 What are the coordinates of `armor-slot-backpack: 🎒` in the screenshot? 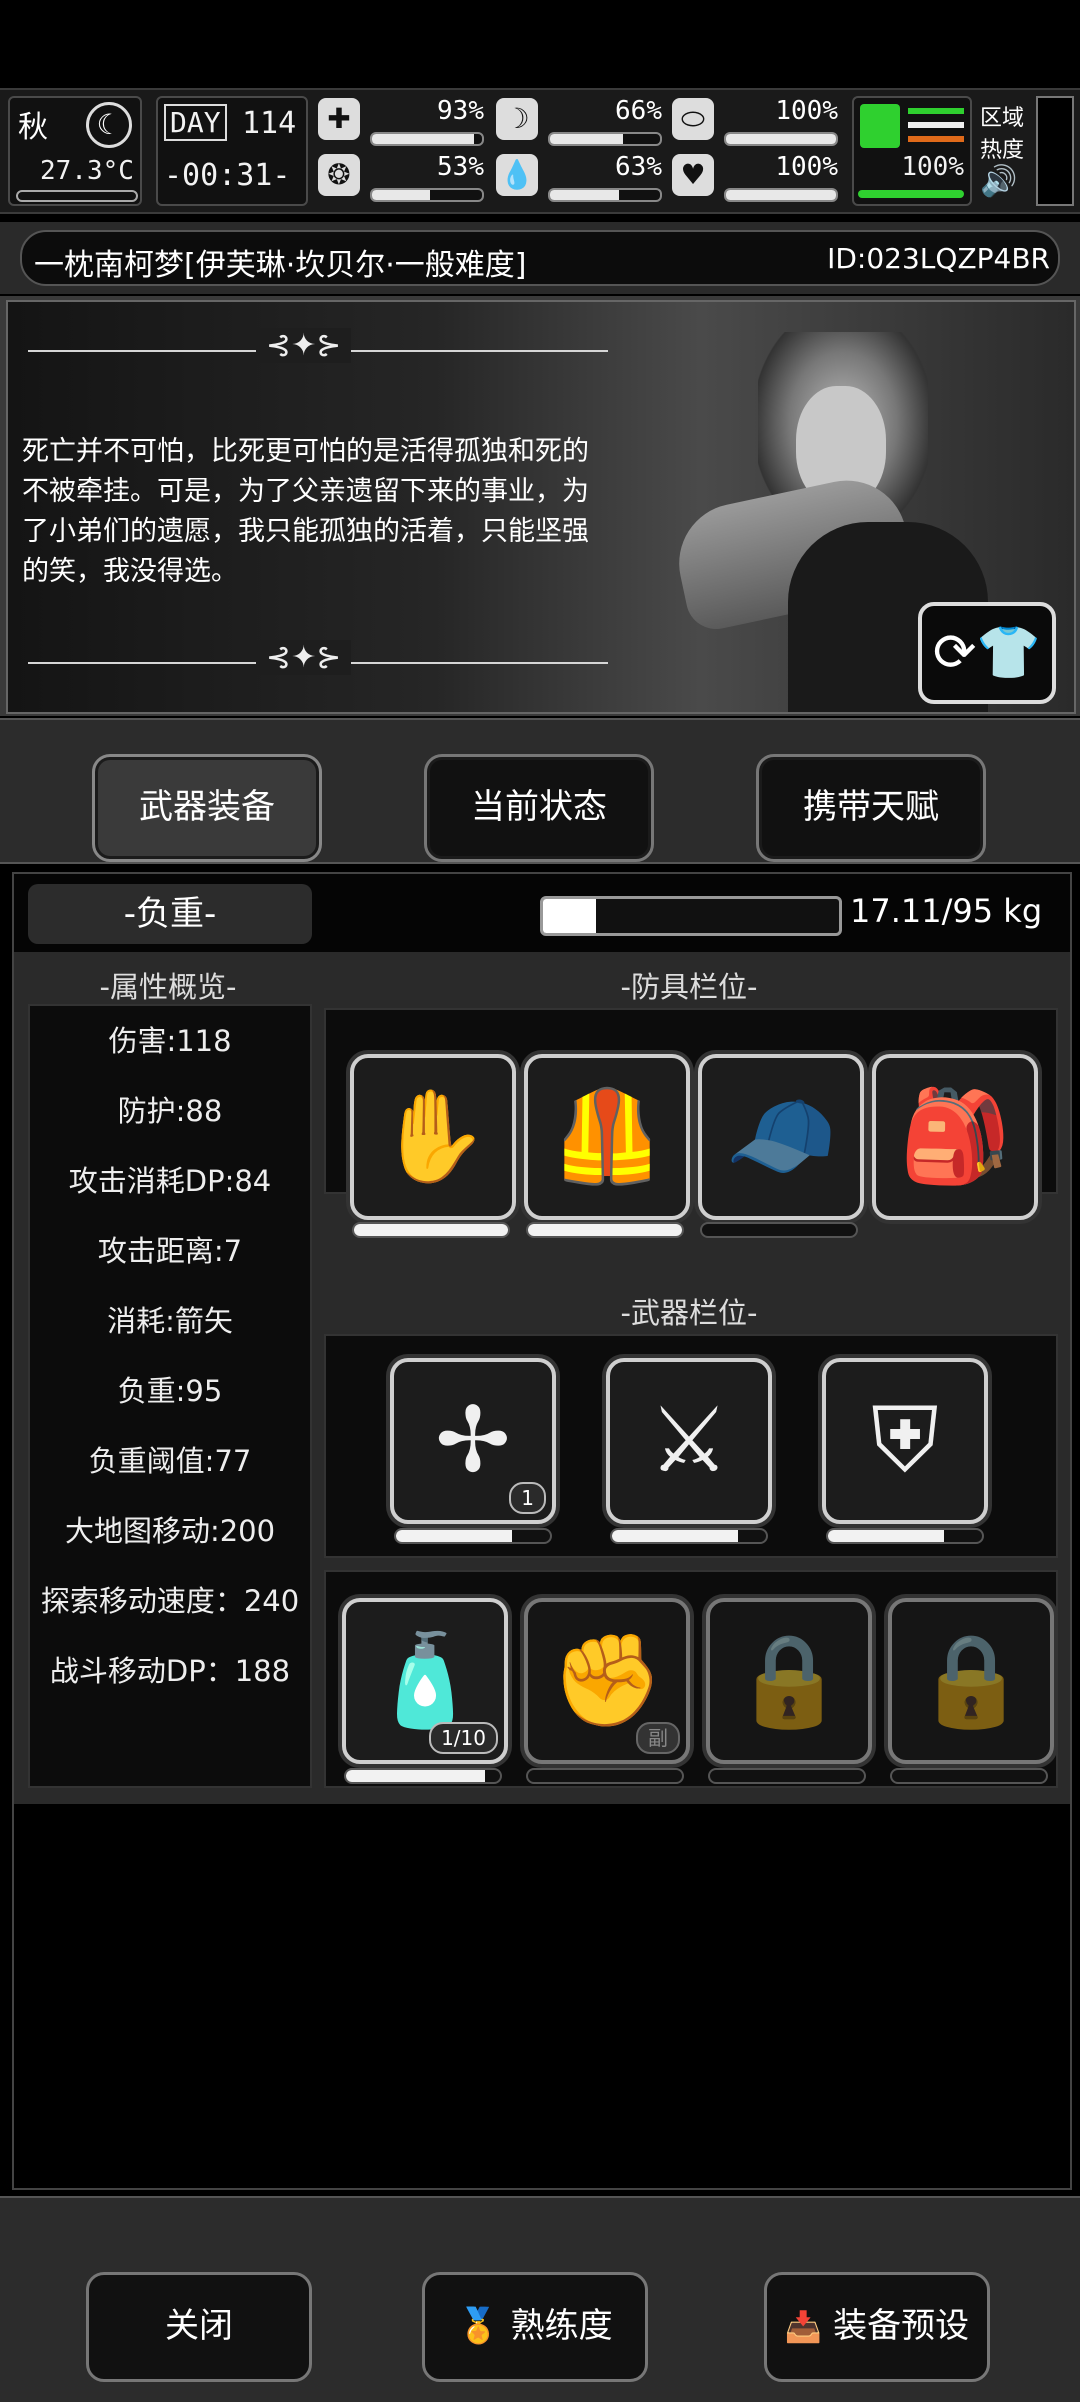 It's located at (955, 1137).